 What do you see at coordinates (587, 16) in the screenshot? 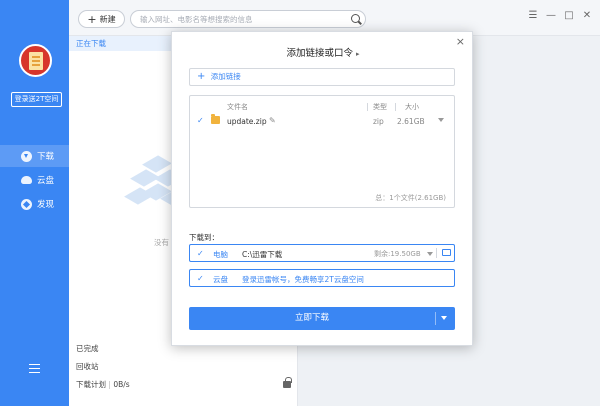
I see `close-window-icon: ✕` at bounding box center [587, 16].